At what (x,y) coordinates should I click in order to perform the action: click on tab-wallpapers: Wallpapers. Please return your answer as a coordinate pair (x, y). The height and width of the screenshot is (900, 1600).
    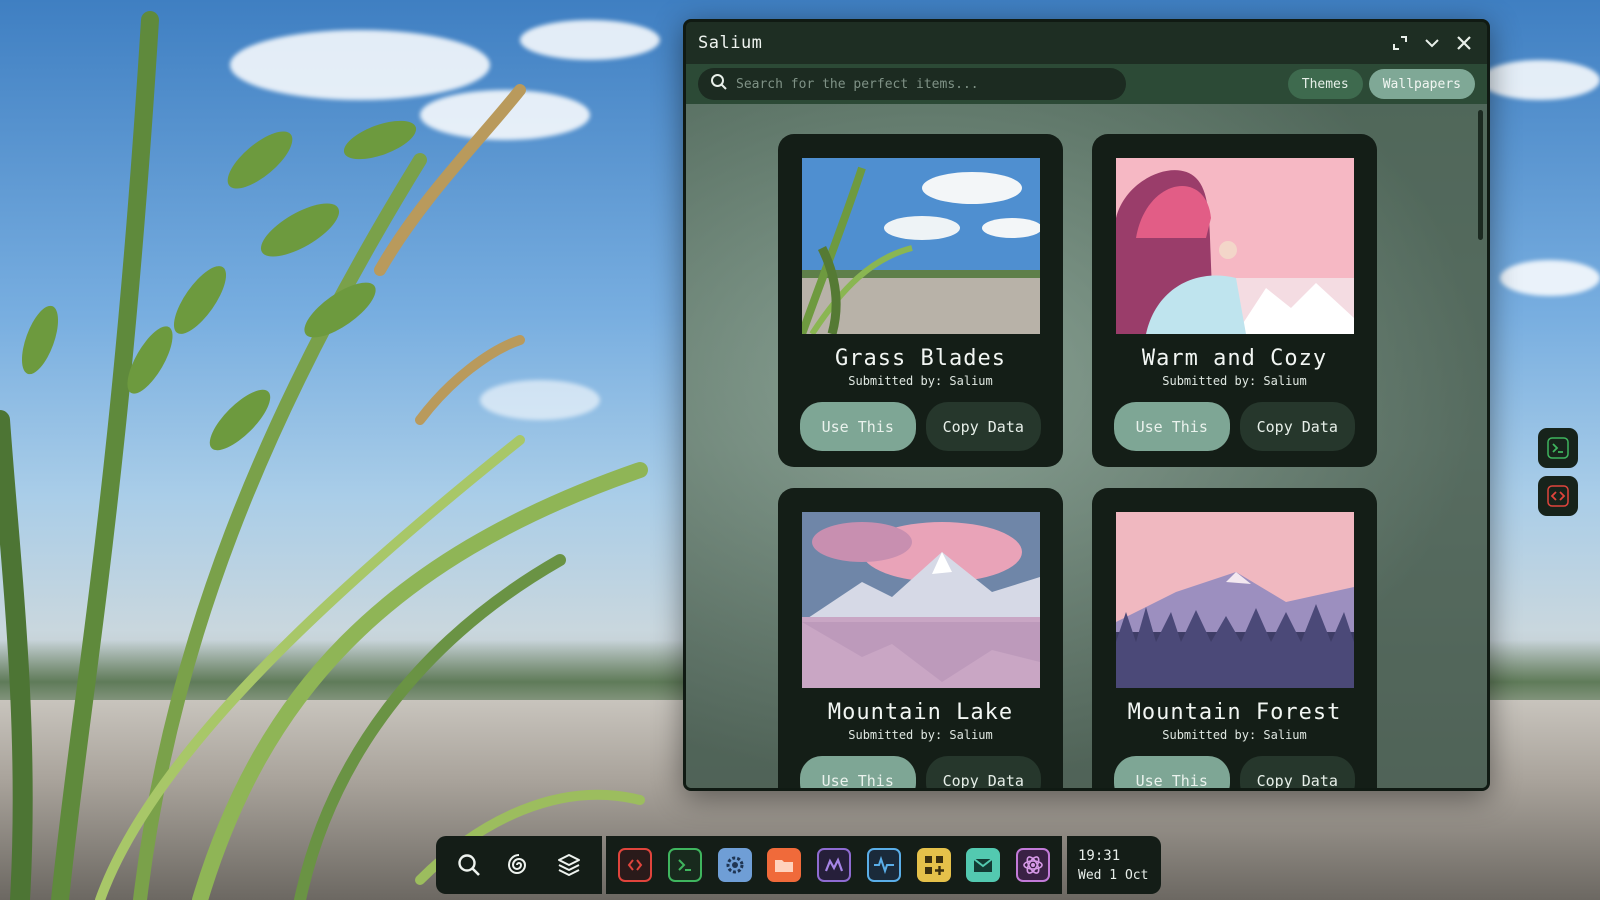
    Looking at the image, I should click on (1421, 84).